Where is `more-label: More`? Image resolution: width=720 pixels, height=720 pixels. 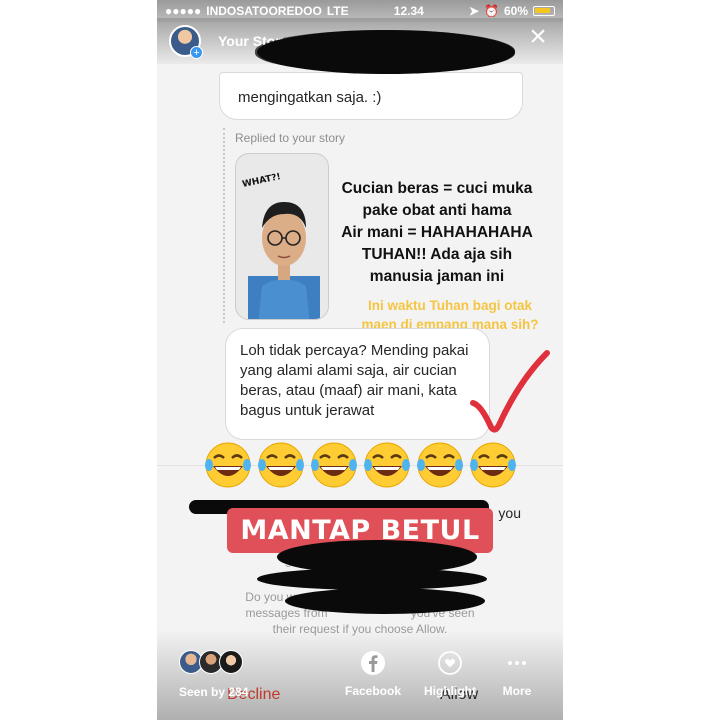 more-label: More is located at coordinates (517, 691).